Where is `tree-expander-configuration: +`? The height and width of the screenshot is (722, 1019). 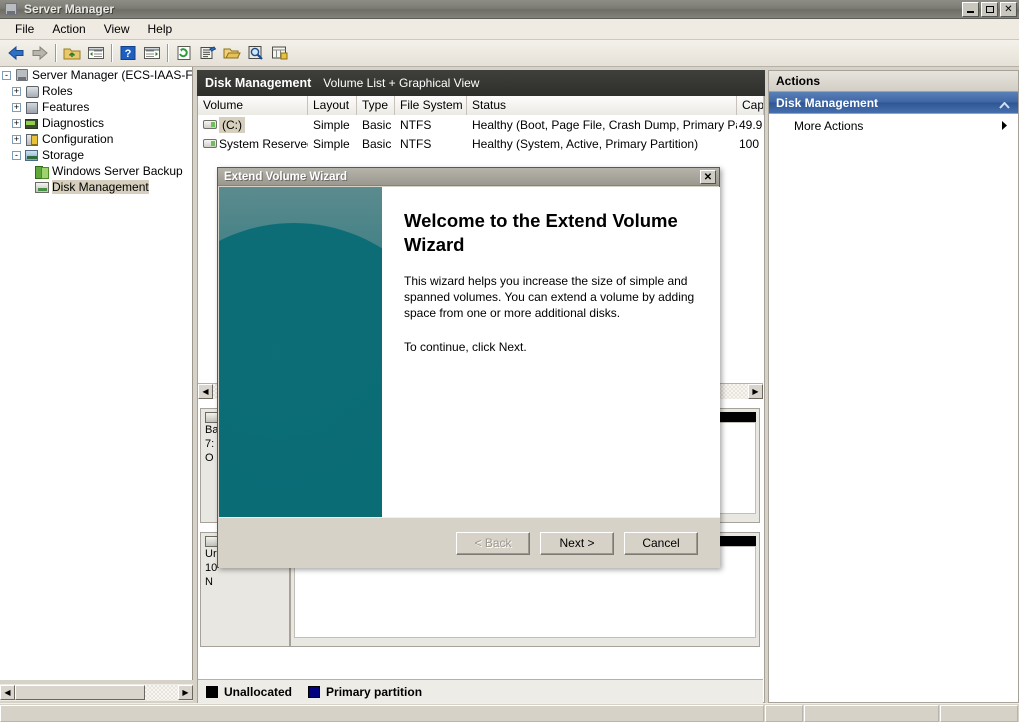 tree-expander-configuration: + is located at coordinates (16, 139).